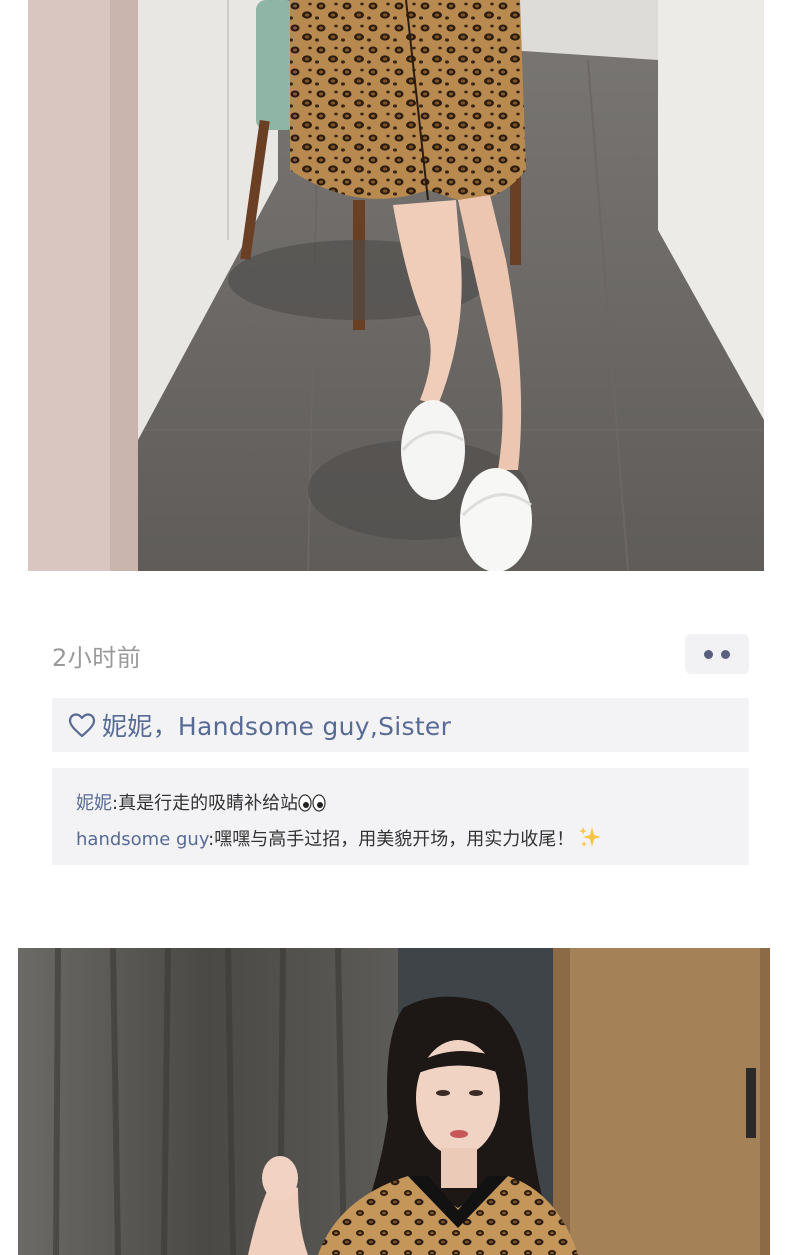 This screenshot has width=789, height=1255. Describe the element at coordinates (708, 654) in the screenshot. I see `more-dots-icon` at that location.